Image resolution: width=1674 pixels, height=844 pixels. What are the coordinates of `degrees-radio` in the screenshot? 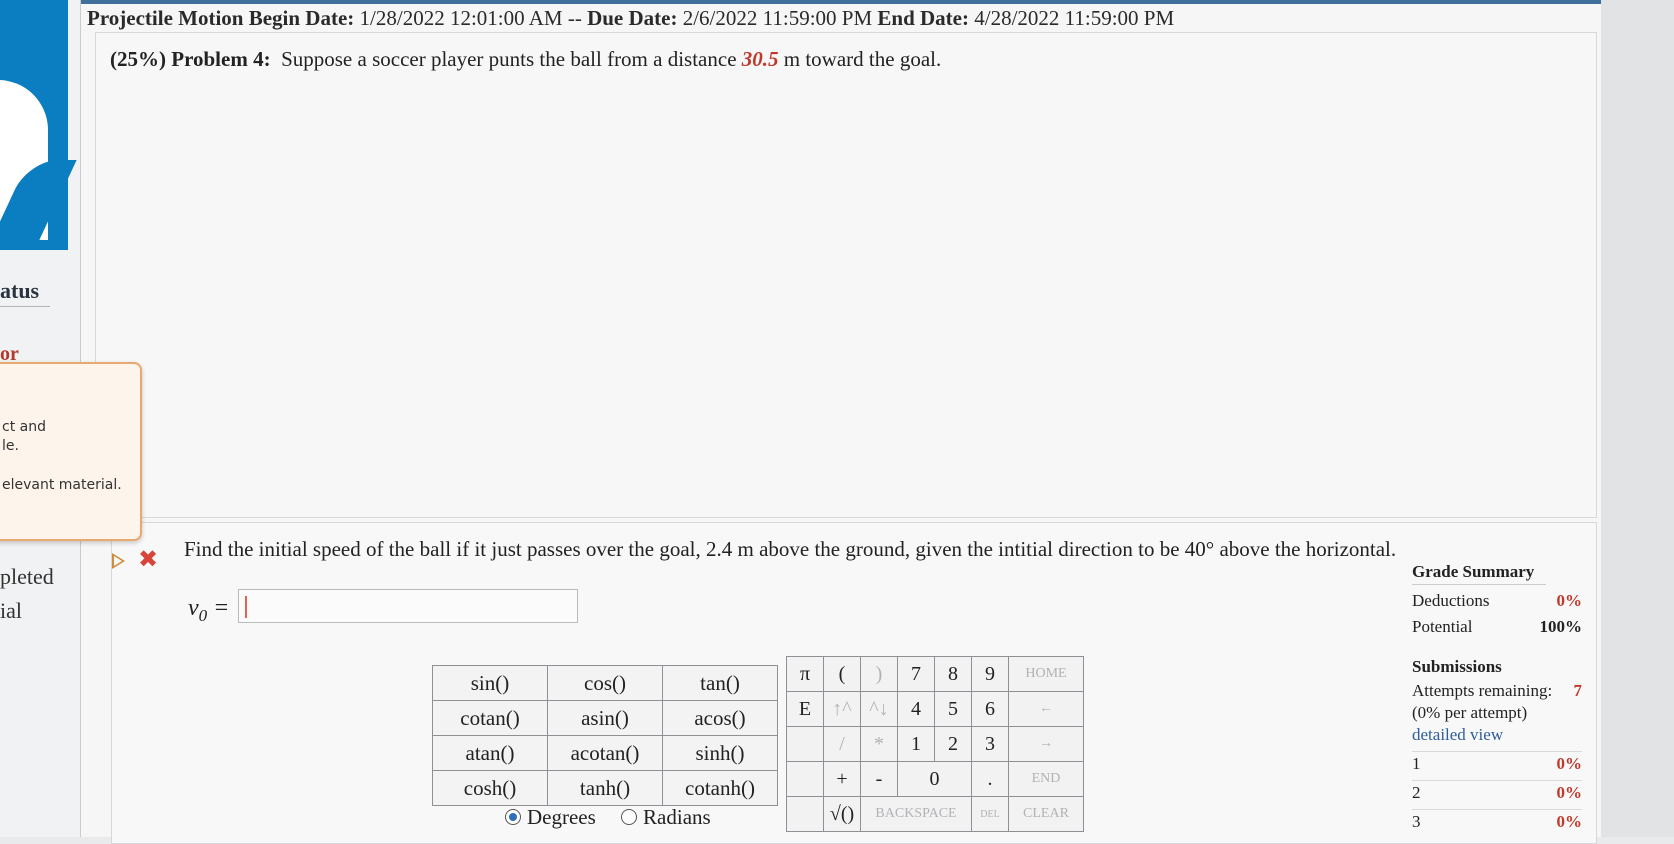 It's located at (513, 817).